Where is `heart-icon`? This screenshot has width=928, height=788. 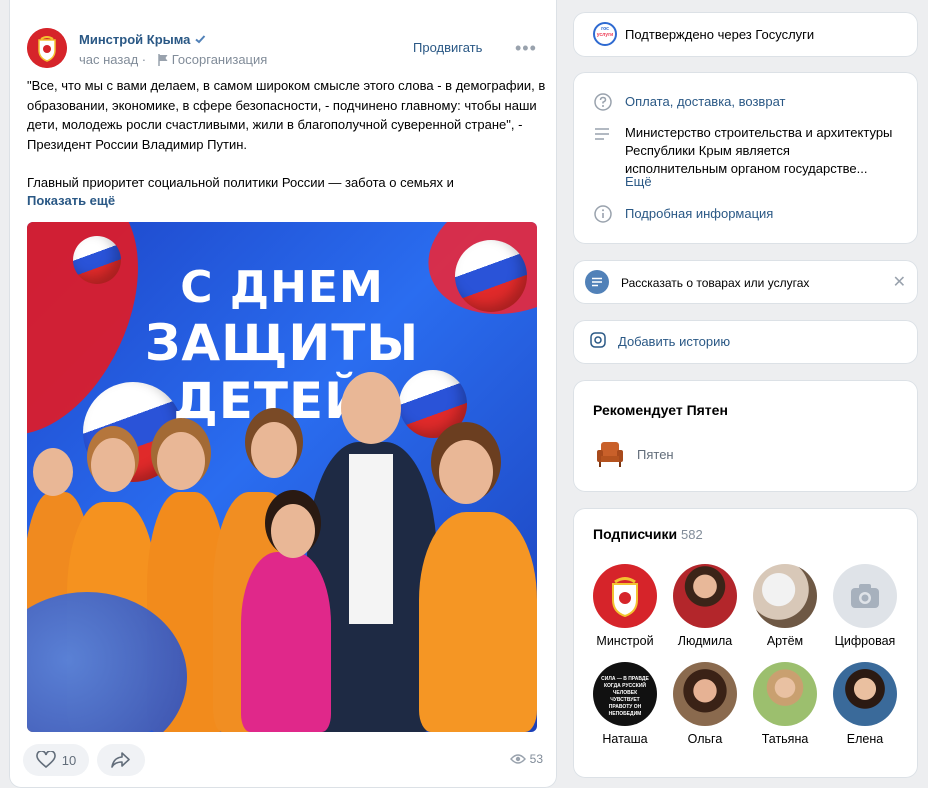 heart-icon is located at coordinates (45, 760).